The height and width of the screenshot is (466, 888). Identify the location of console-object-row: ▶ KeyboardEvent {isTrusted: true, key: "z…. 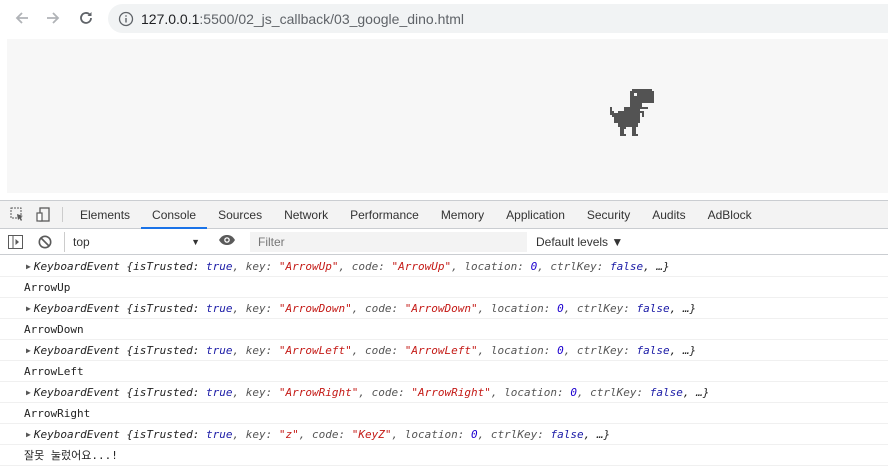
(444, 434).